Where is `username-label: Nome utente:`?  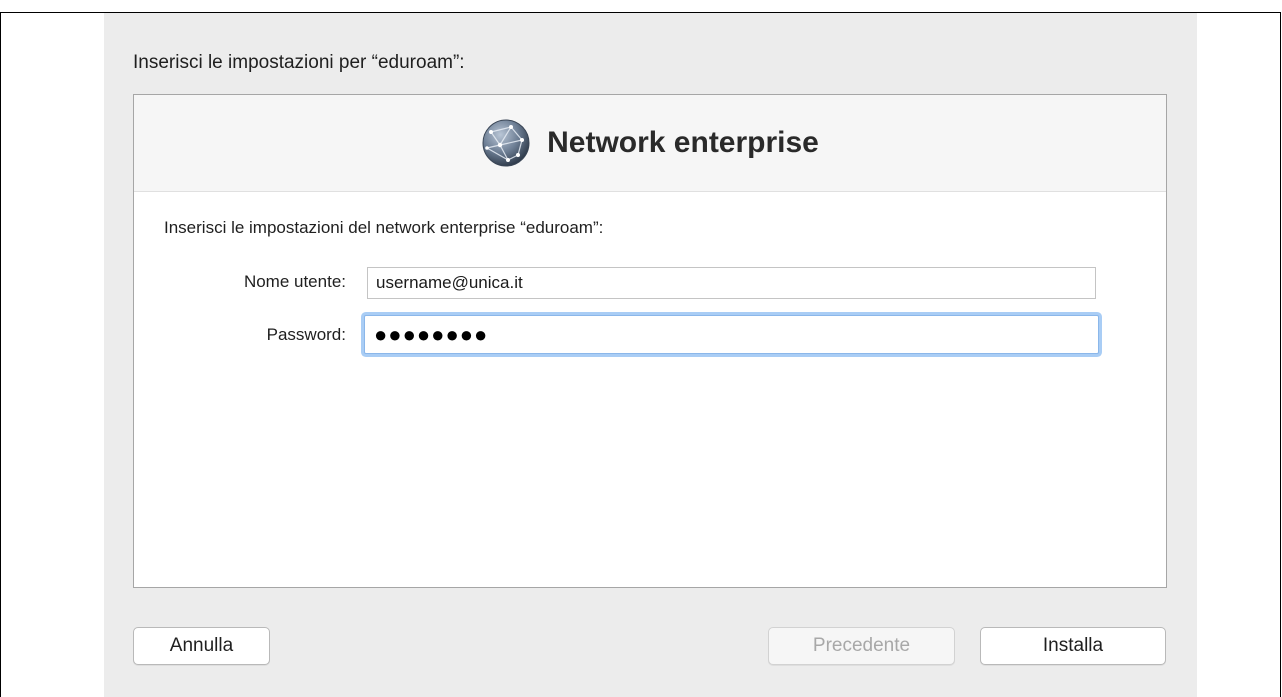
username-label: Nome utente: is located at coordinates (294, 281).